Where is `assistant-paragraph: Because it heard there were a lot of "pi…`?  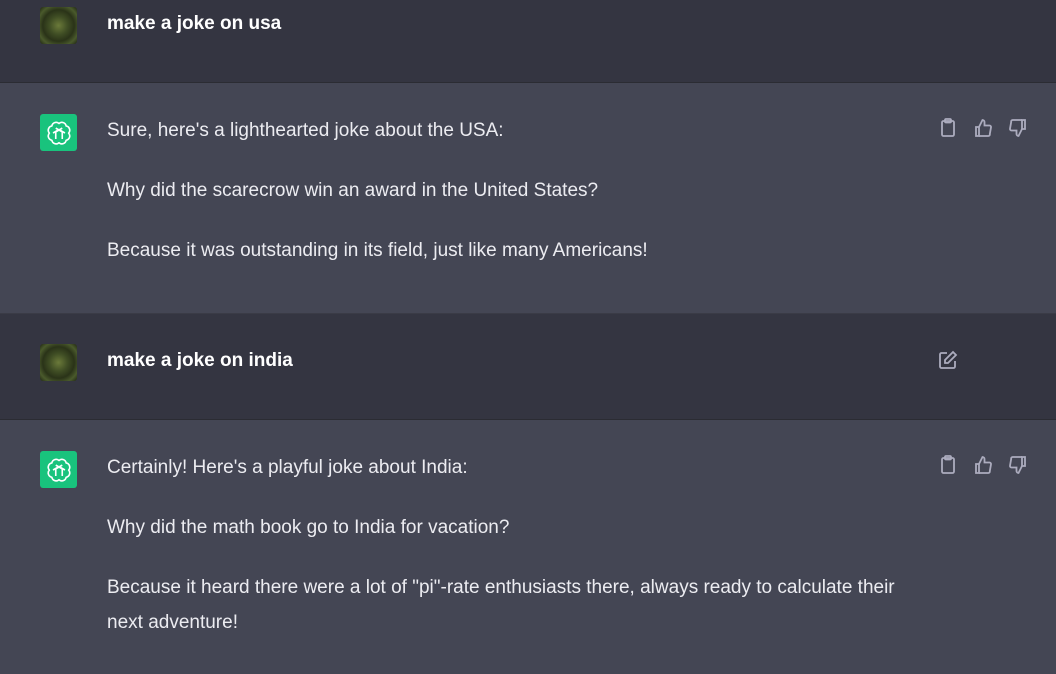 assistant-paragraph: Because it heard there were a lot of "pi… is located at coordinates (501, 605).